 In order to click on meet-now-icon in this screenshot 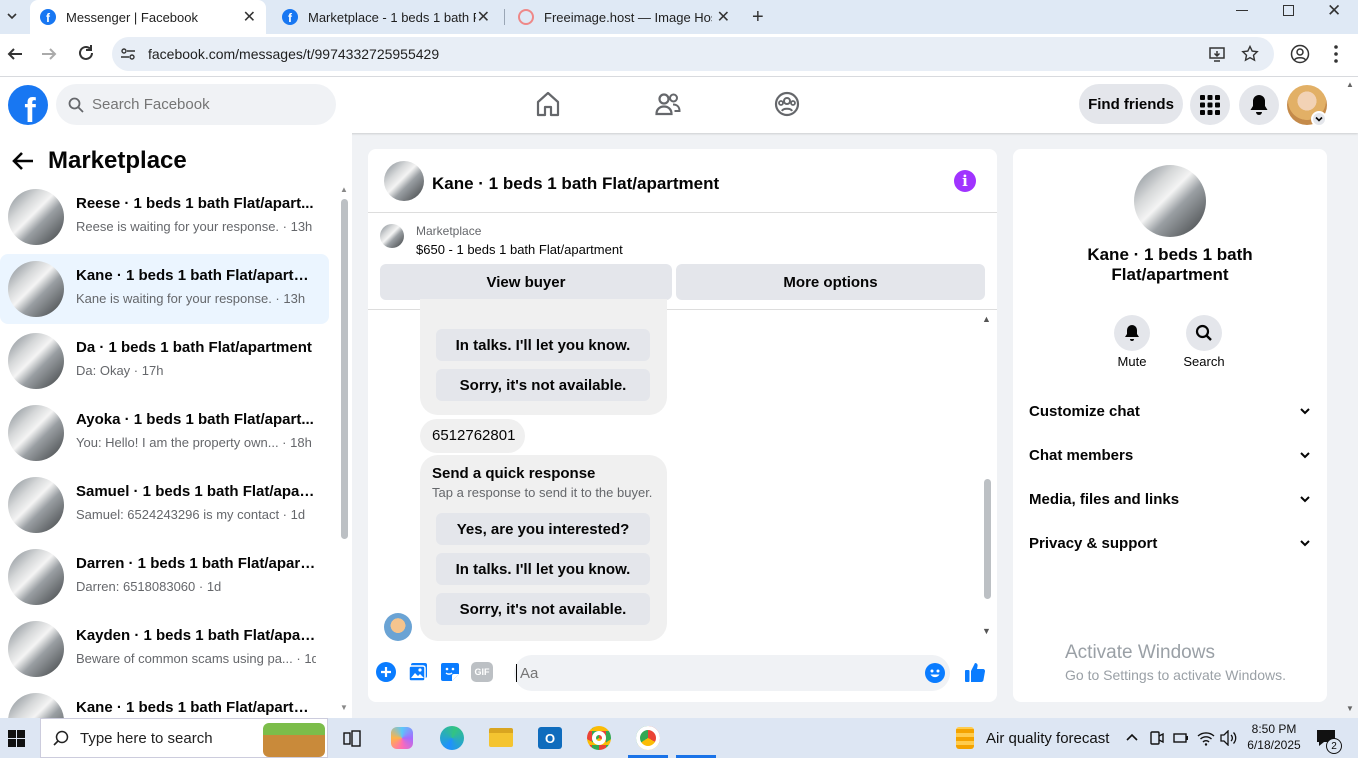, I will do `click(1157, 738)`.